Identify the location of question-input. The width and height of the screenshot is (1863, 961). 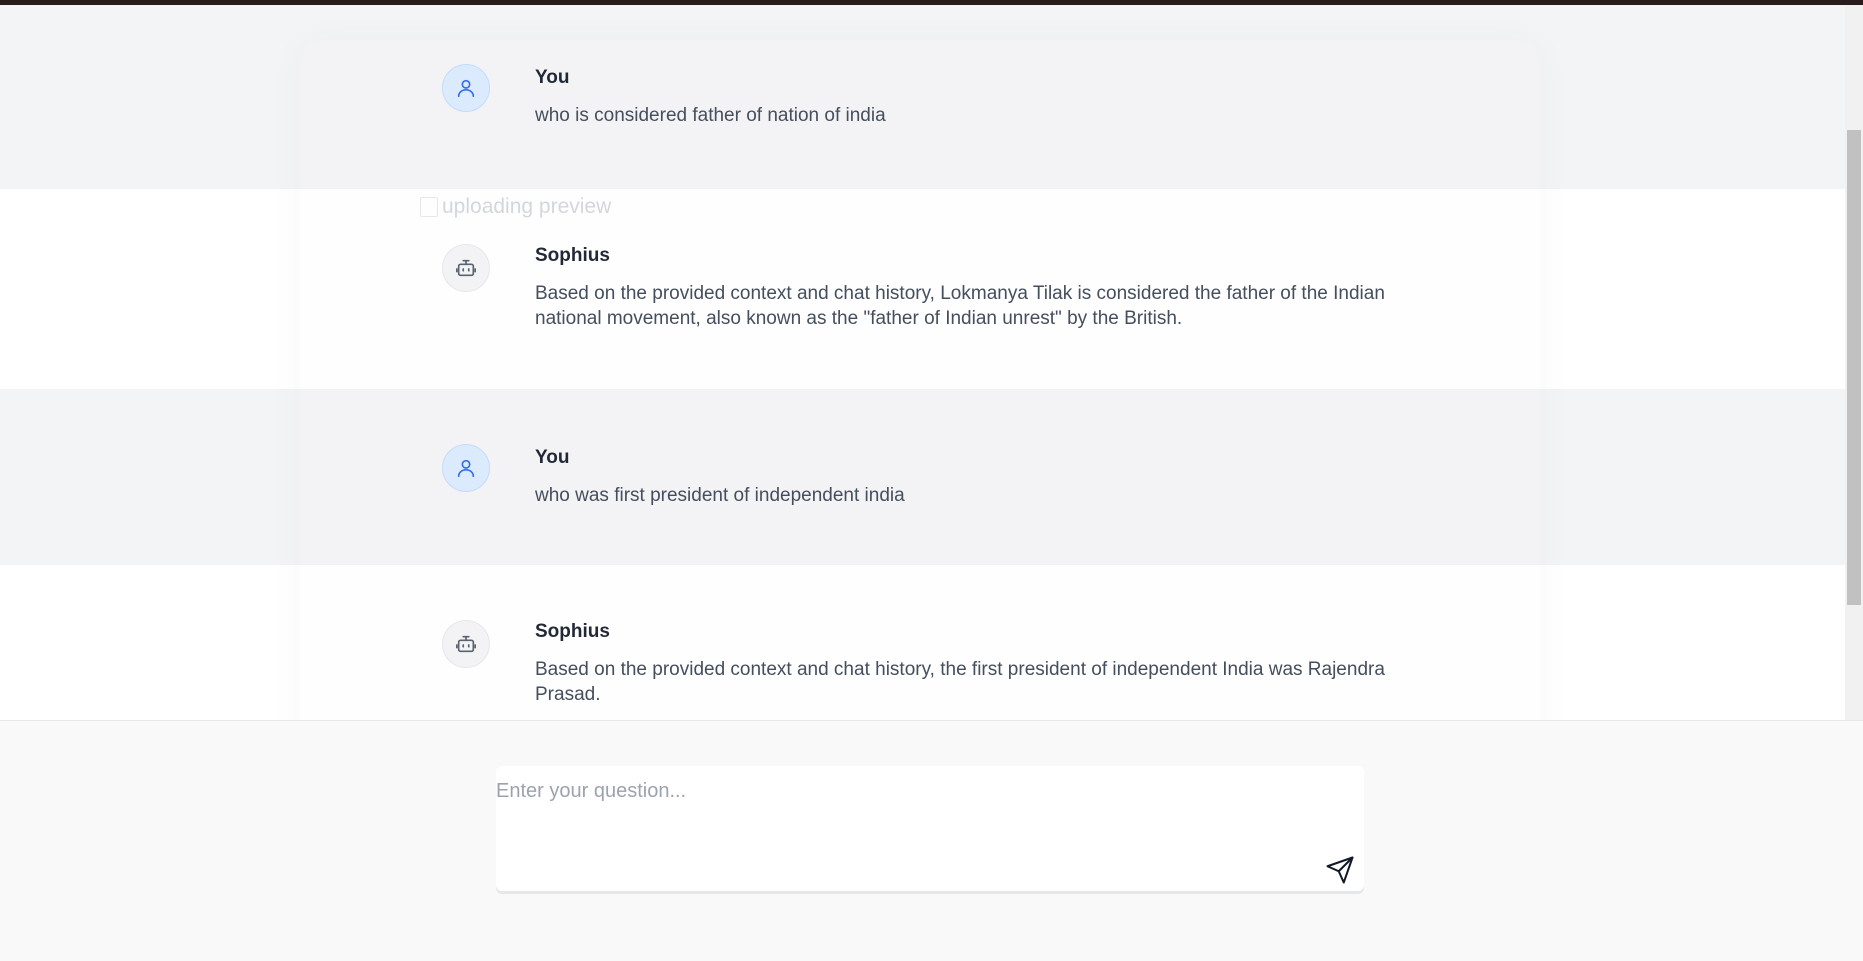
(930, 828).